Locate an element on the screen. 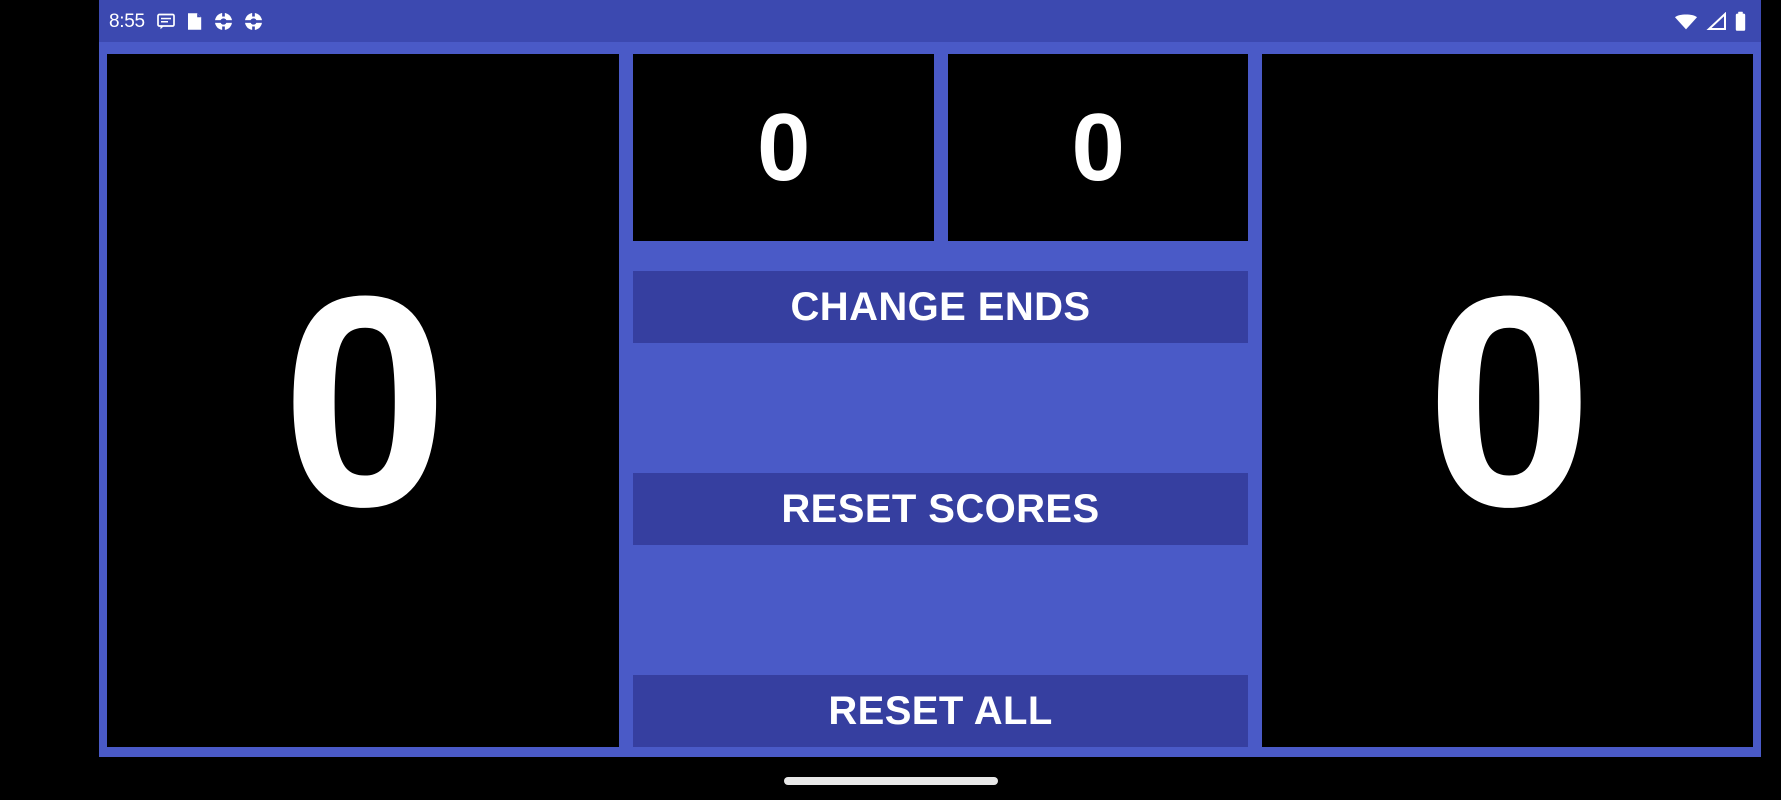  reset-scores-button: RESET SCORES is located at coordinates (940, 509).